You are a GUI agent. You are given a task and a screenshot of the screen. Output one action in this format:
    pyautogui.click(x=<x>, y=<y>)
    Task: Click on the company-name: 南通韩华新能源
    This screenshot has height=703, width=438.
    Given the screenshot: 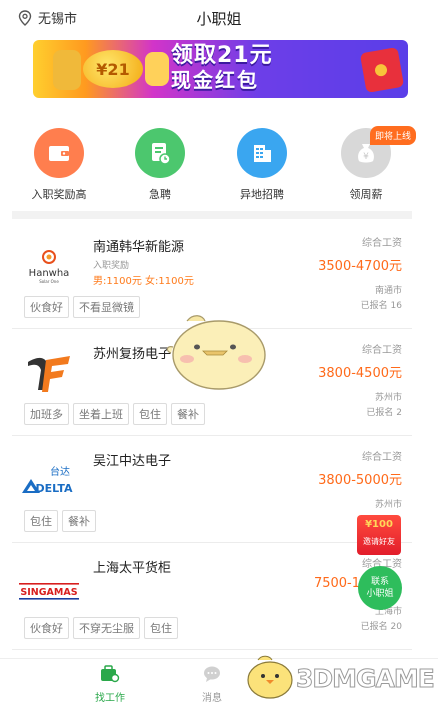 What is the action you would take?
    pyautogui.click(x=139, y=247)
    